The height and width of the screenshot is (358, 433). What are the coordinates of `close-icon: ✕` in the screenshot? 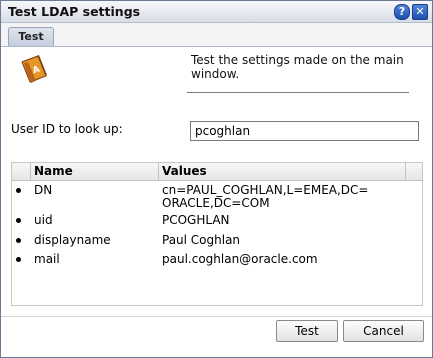 It's located at (420, 12).